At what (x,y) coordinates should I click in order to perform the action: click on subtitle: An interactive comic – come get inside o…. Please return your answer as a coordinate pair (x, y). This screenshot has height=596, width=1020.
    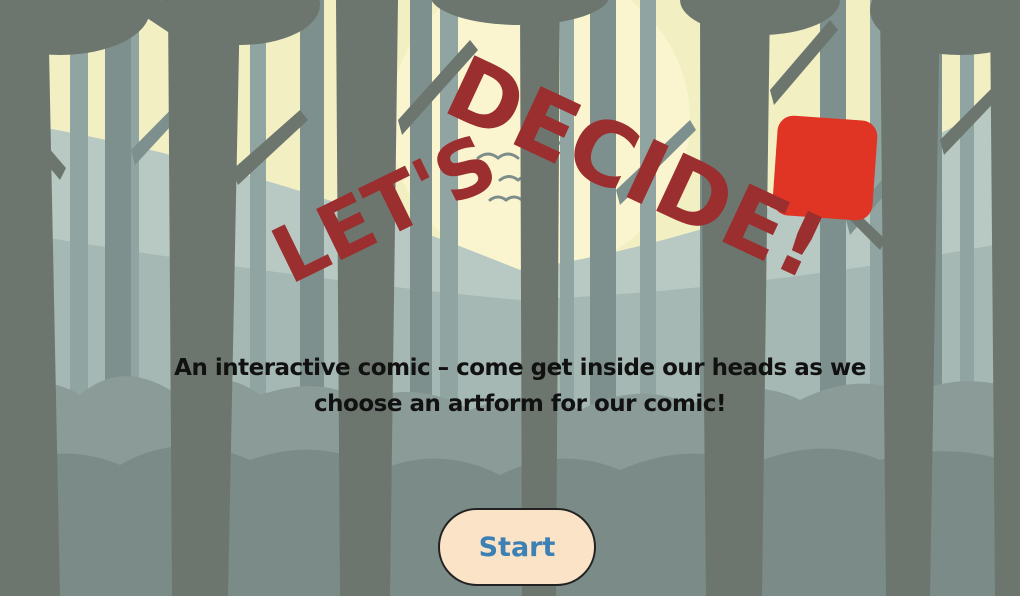
    Looking at the image, I should click on (520, 386).